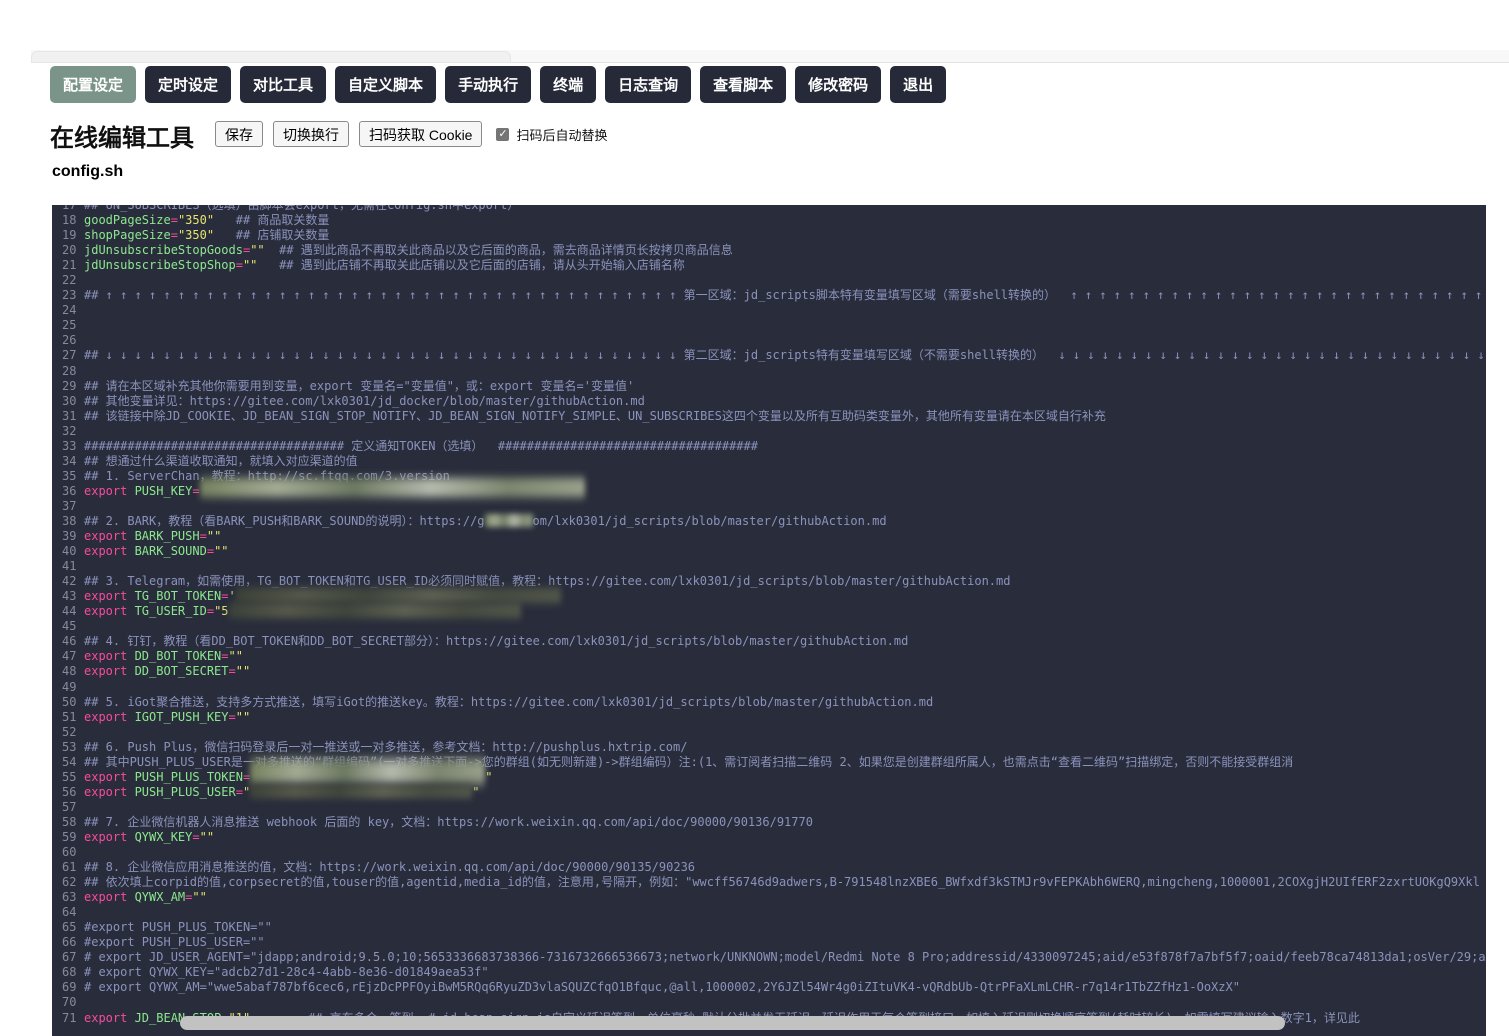 Image resolution: width=1509 pixels, height=1036 pixels. I want to click on code-token: "350", so click(196, 220).